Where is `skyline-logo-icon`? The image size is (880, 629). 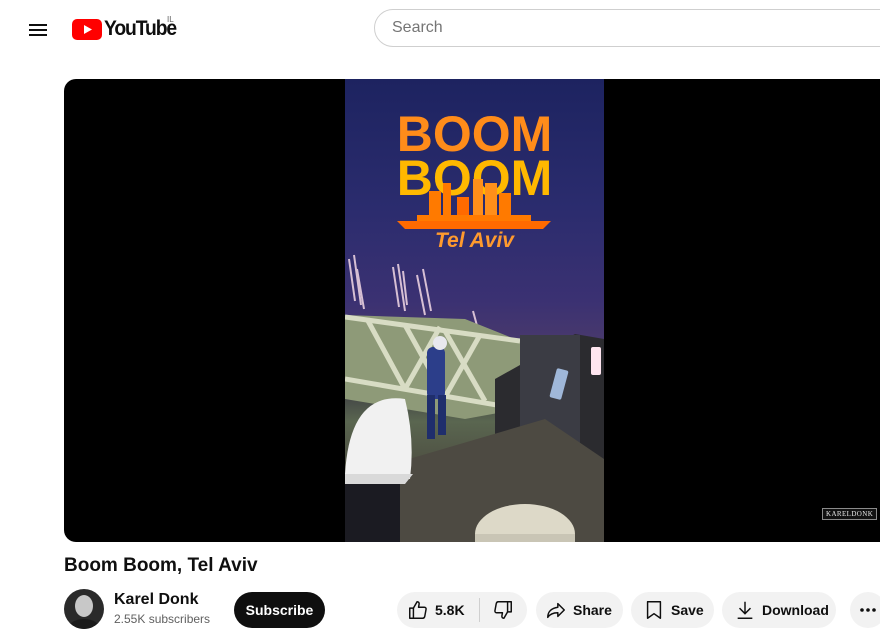
skyline-logo-icon is located at coordinates (474, 204).